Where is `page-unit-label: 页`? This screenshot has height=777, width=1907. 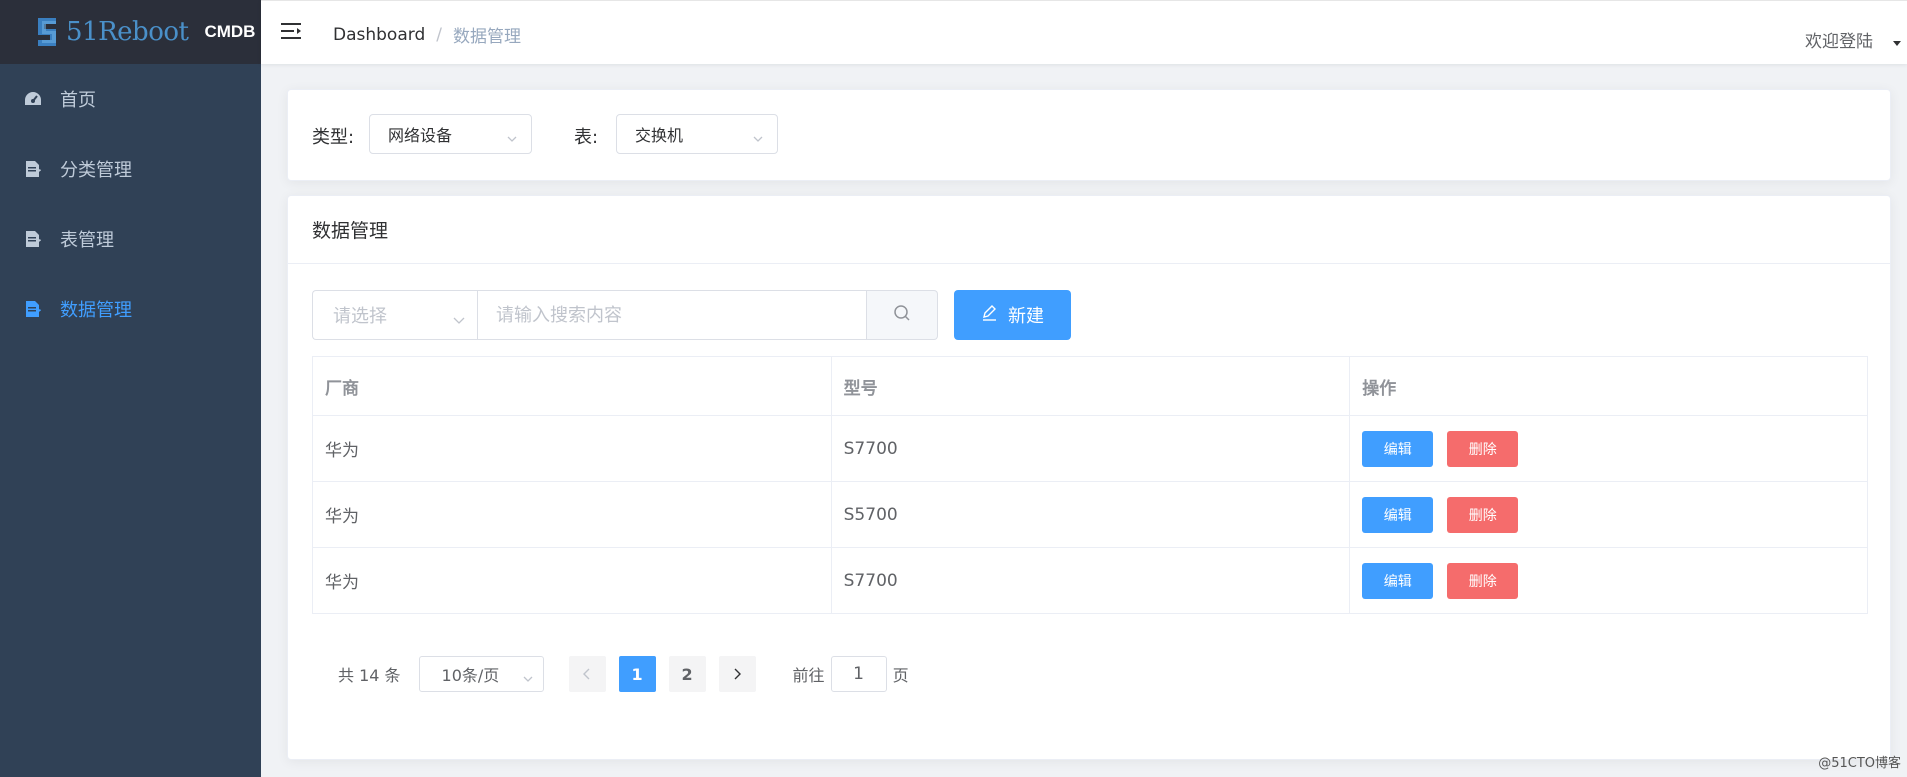 page-unit-label: 页 is located at coordinates (900, 675).